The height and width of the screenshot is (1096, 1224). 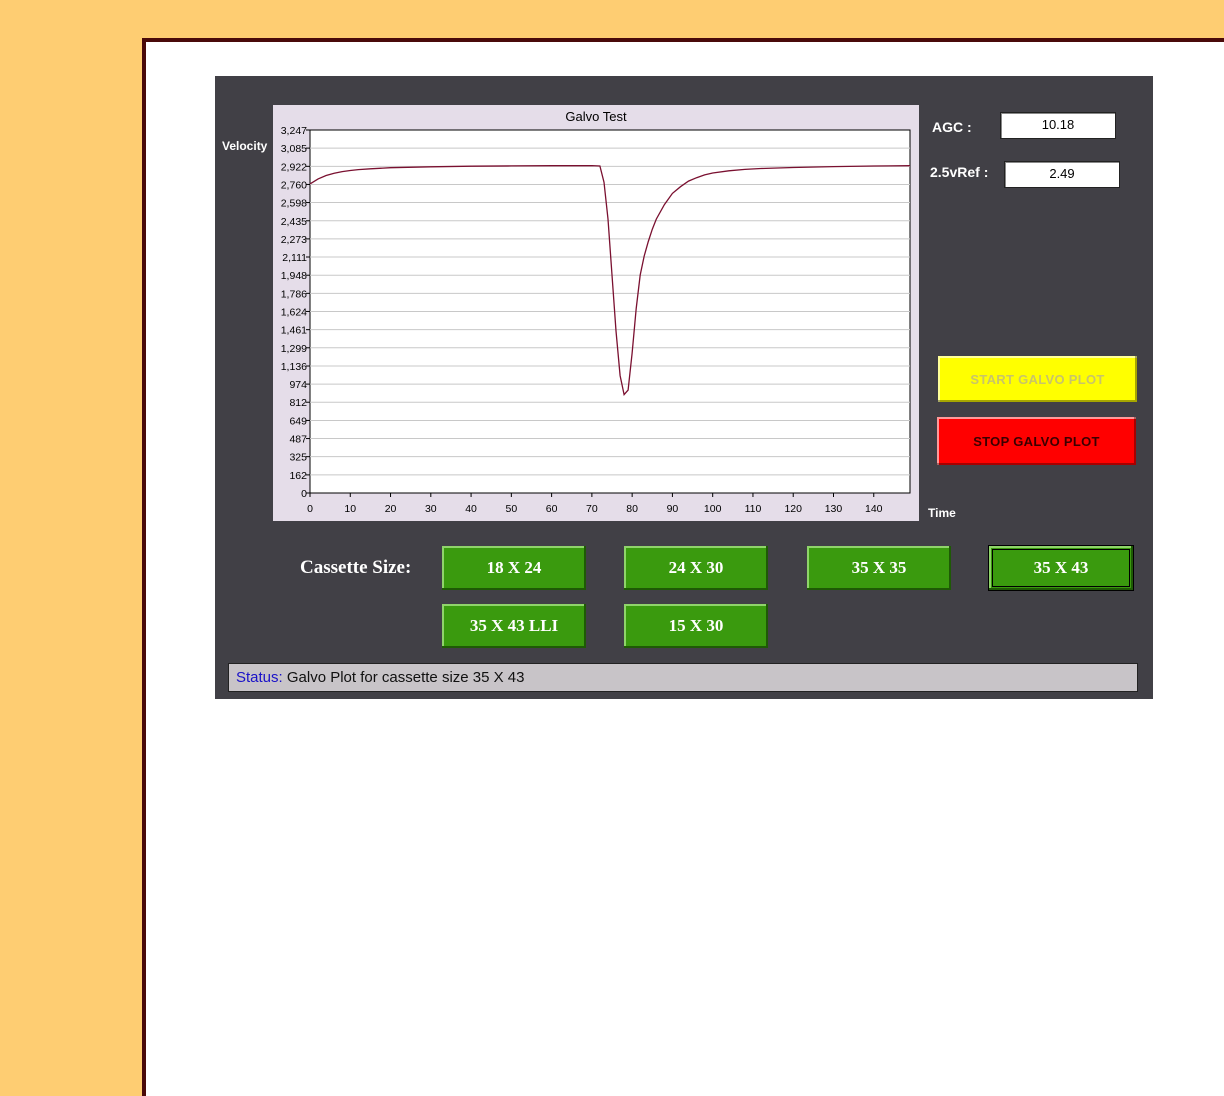 What do you see at coordinates (259, 677) in the screenshot?
I see `status-key-label: Status:` at bounding box center [259, 677].